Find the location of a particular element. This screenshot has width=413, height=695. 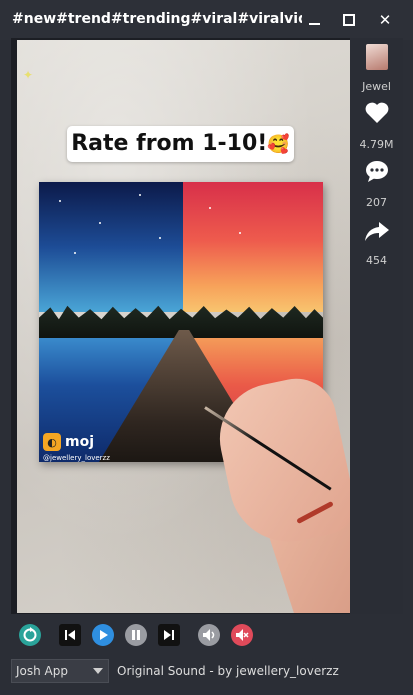

comment-icon is located at coordinates (377, 171).